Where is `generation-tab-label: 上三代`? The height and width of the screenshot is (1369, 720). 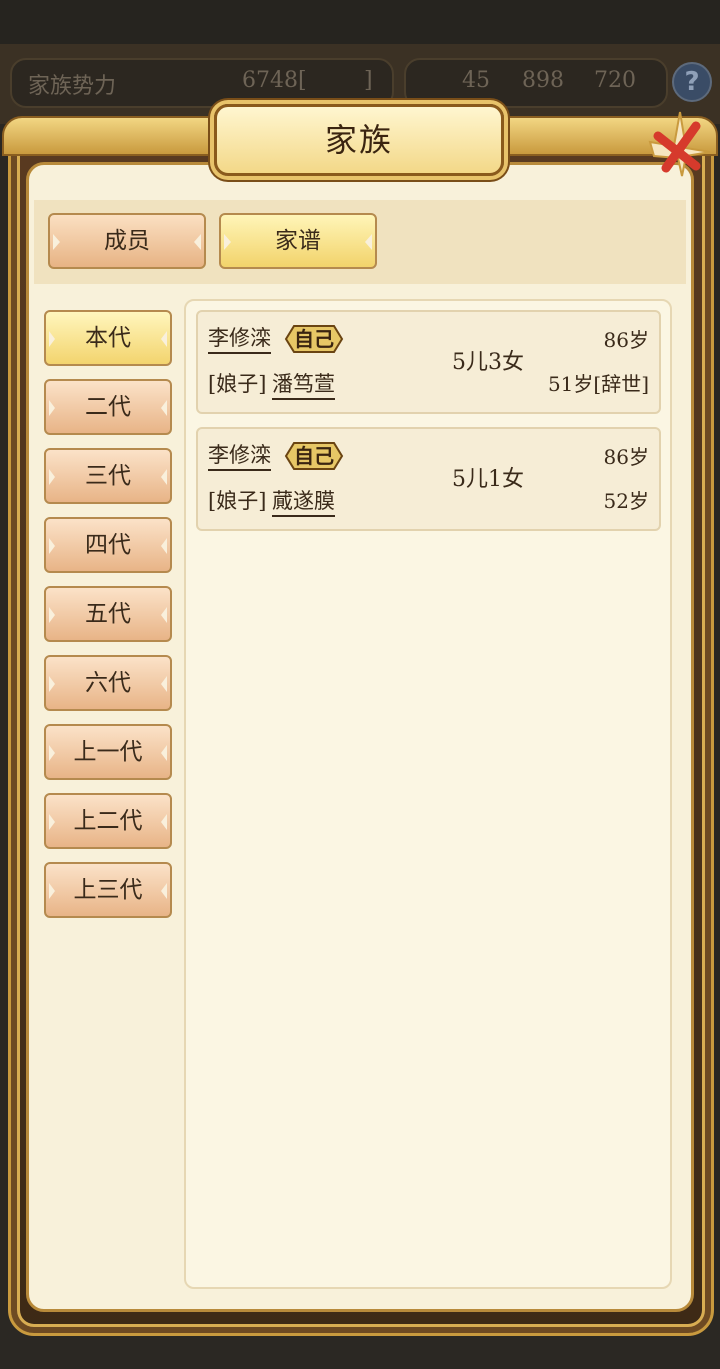
generation-tab-label: 上三代 is located at coordinates (108, 890).